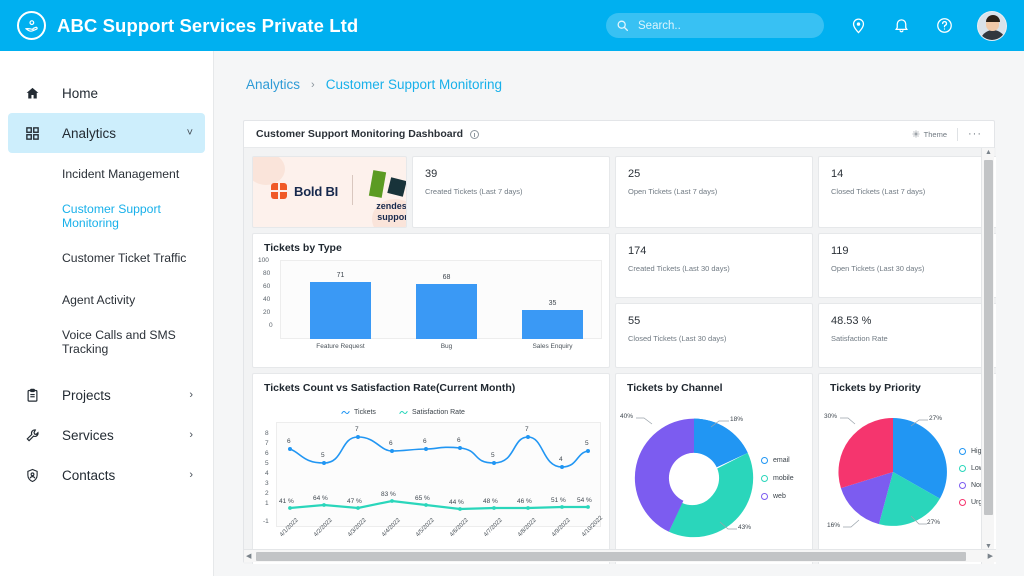 The image size is (1024, 576). I want to click on legend-label: Tickets, so click(365, 412).